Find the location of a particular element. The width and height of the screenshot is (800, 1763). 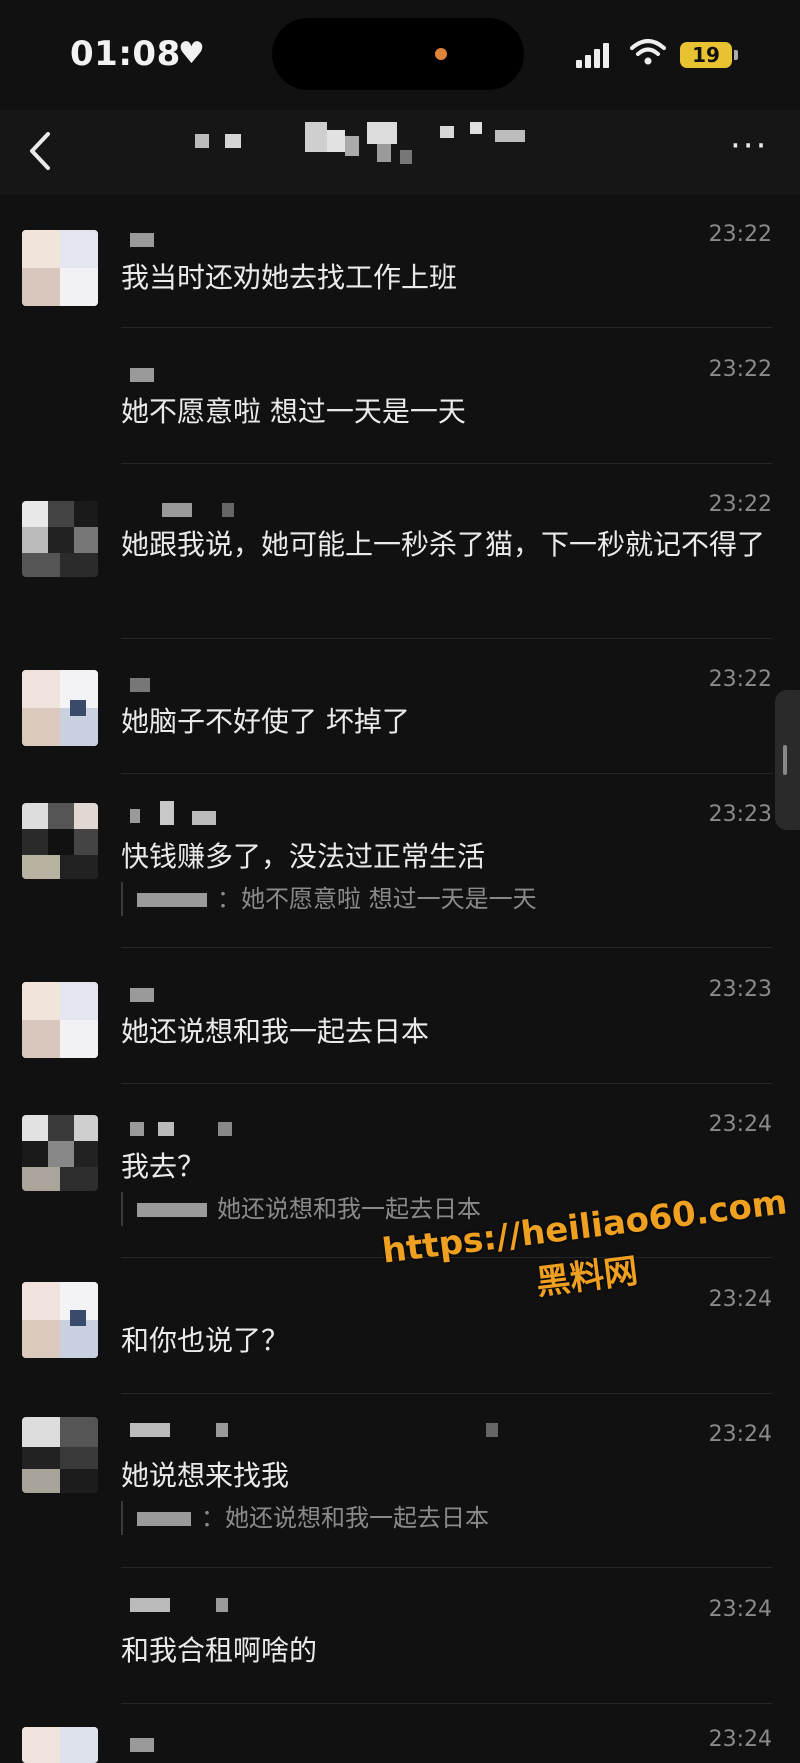

quoted-message: 她还说想和我一起去日本 is located at coordinates (301, 1209).